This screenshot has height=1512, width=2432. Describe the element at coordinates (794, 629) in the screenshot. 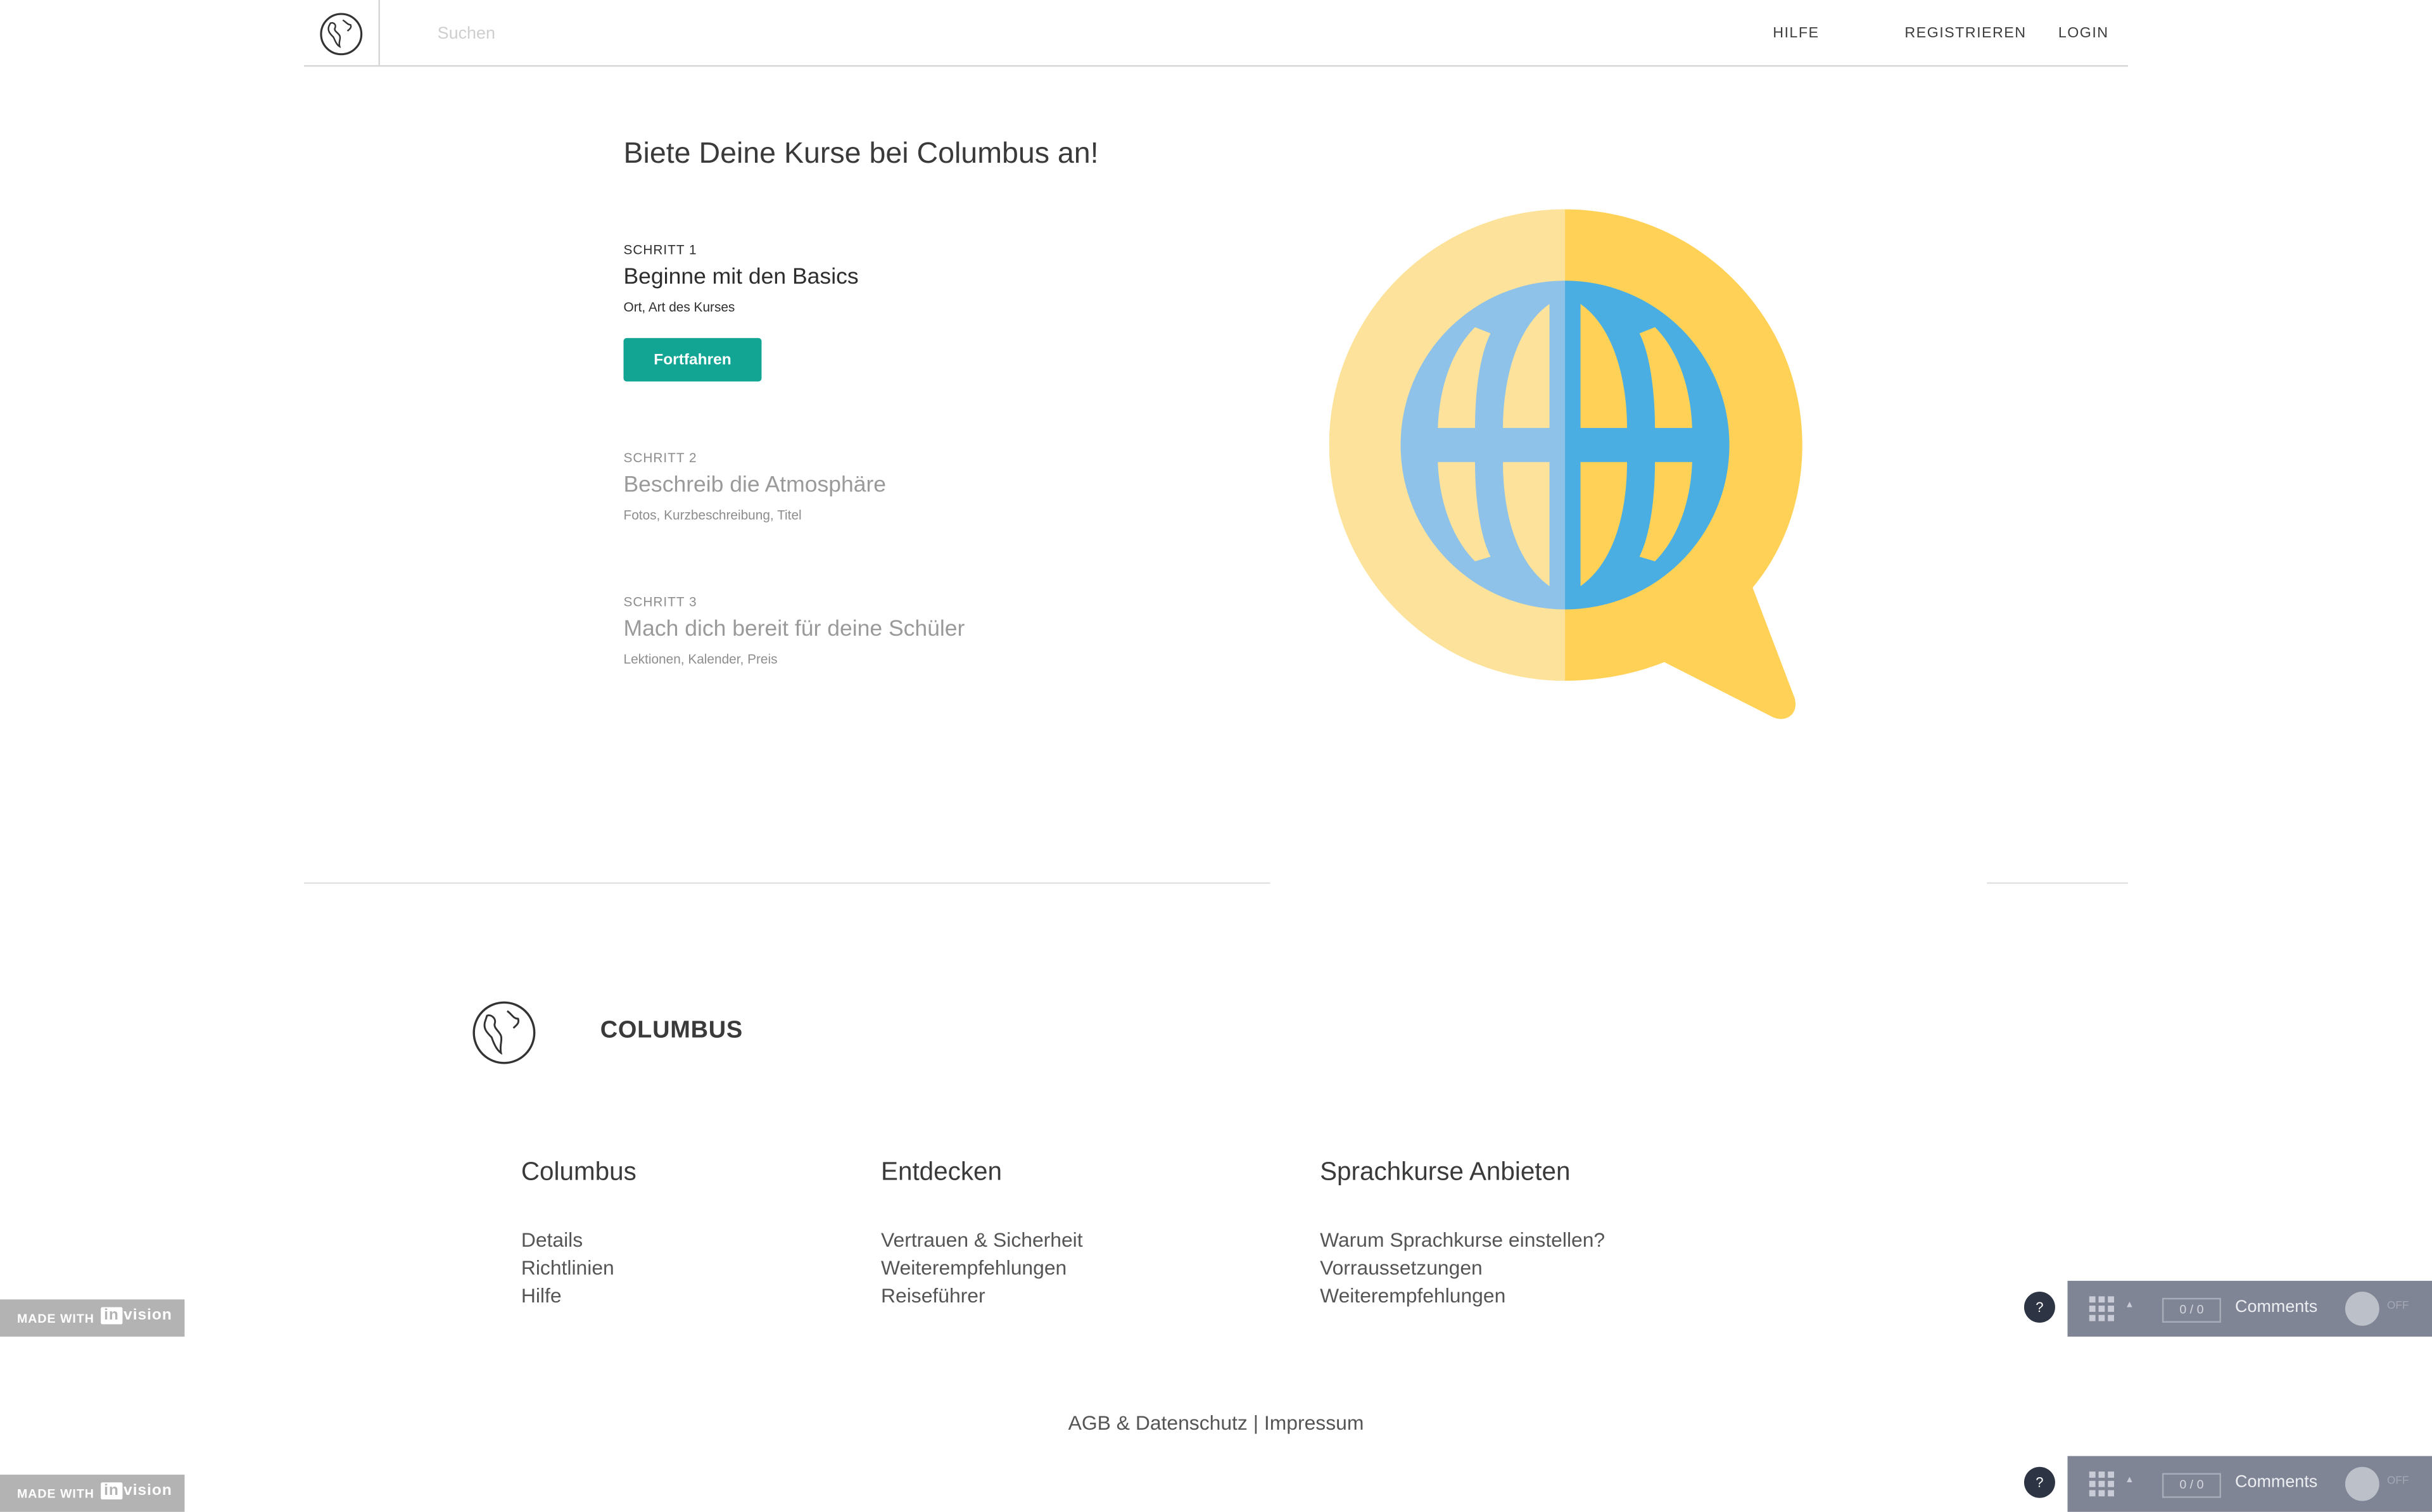

I see `step-title: Mach dich bereit für deine Schüler` at that location.